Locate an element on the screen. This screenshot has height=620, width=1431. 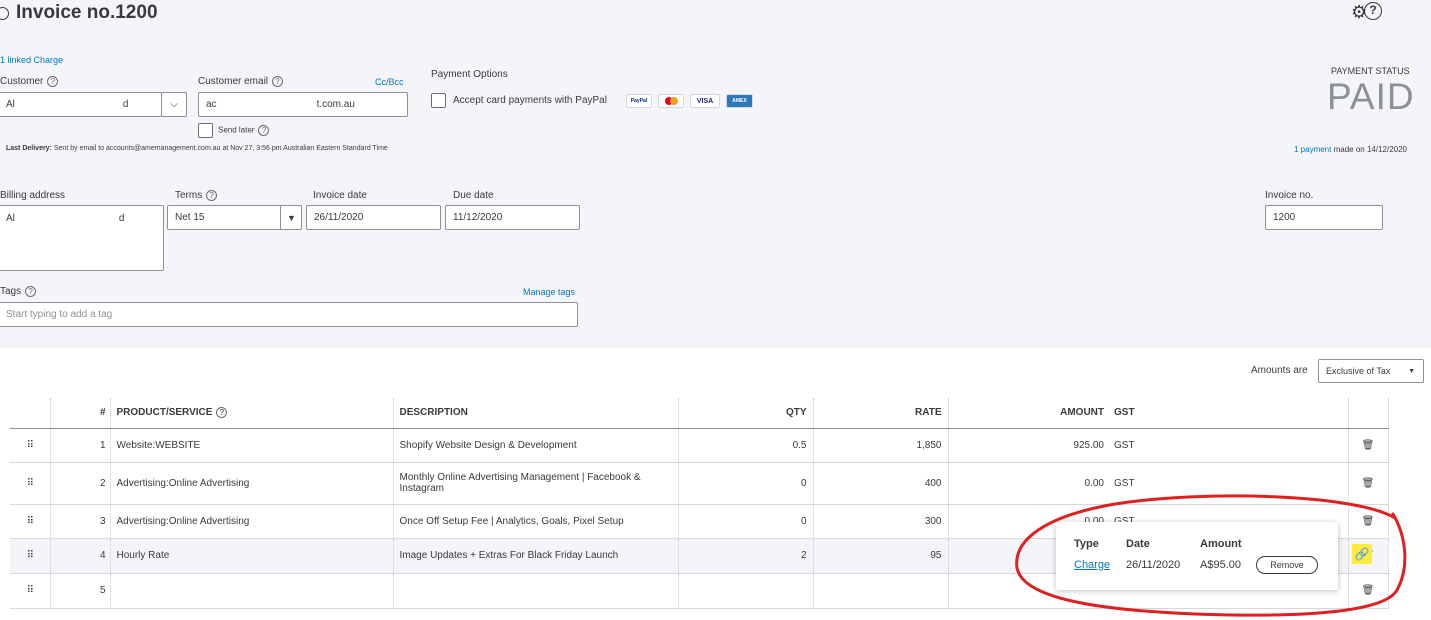
billing-address-label: Billing address is located at coordinates (33, 195).